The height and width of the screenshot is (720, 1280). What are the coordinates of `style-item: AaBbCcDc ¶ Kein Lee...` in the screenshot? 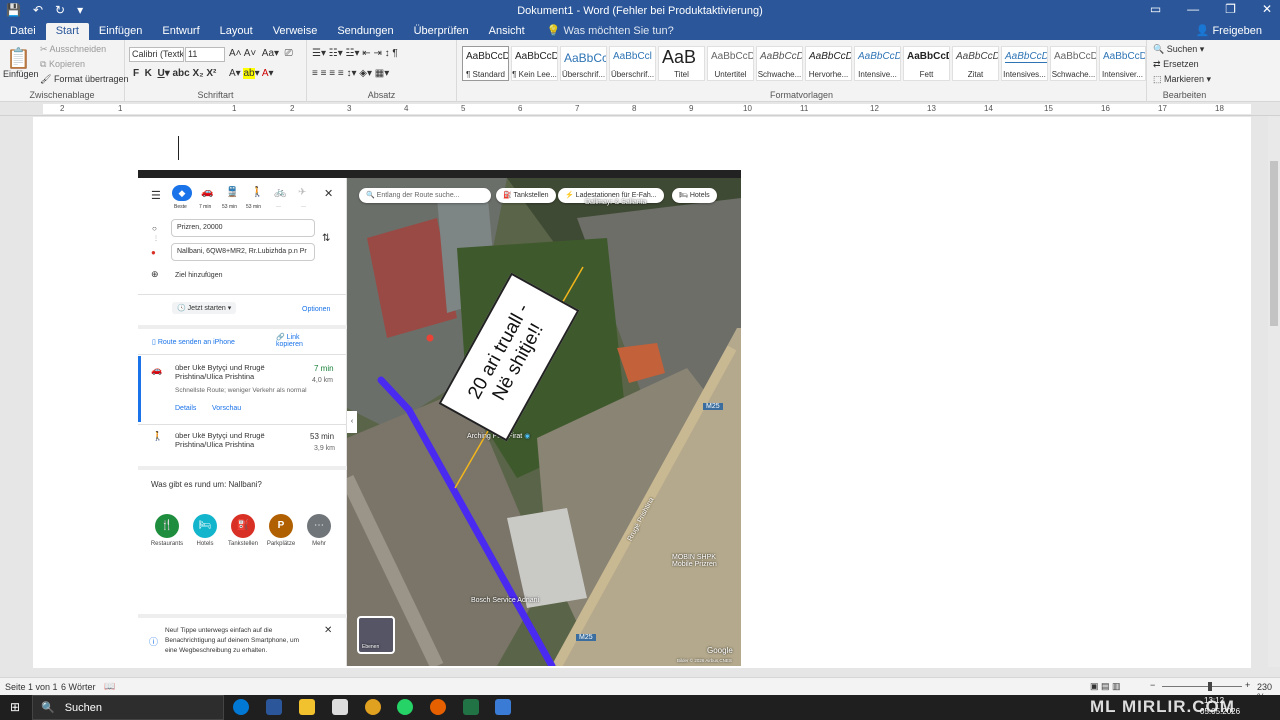 It's located at (534, 63).